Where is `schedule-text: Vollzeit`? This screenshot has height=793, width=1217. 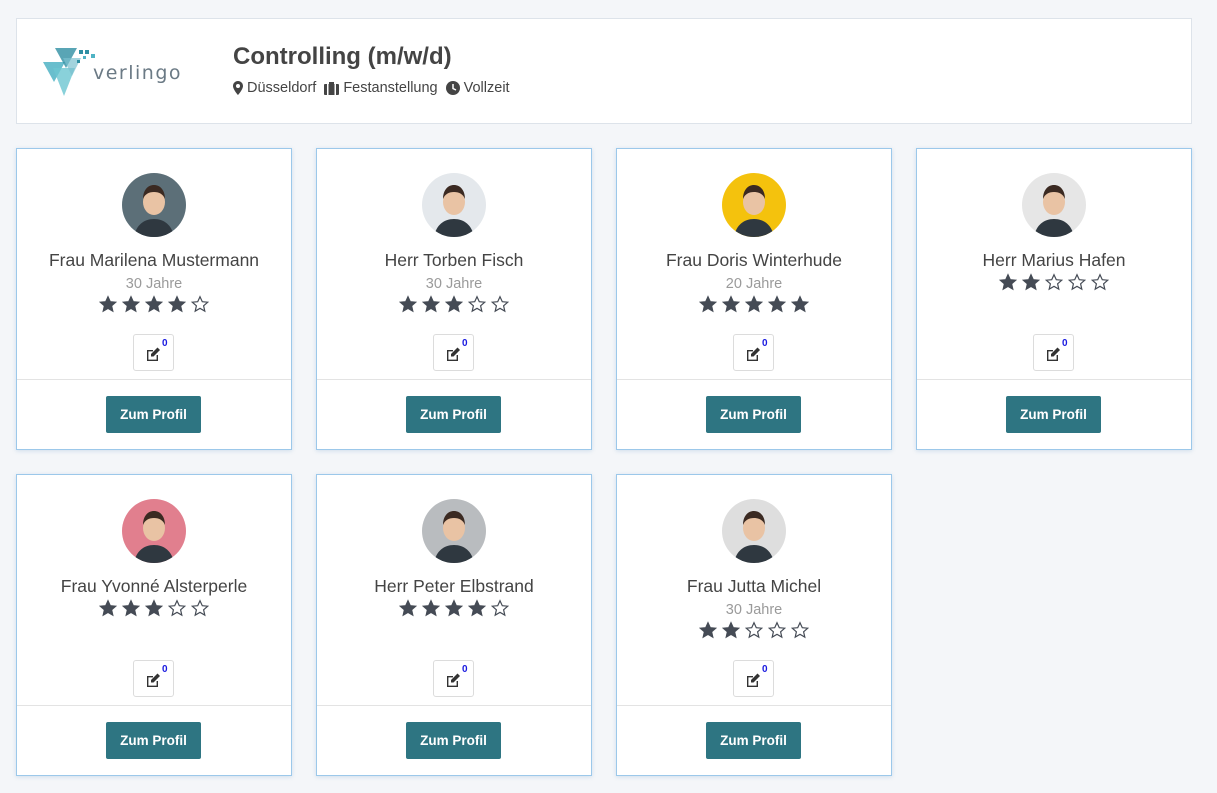 schedule-text: Vollzeit is located at coordinates (486, 88).